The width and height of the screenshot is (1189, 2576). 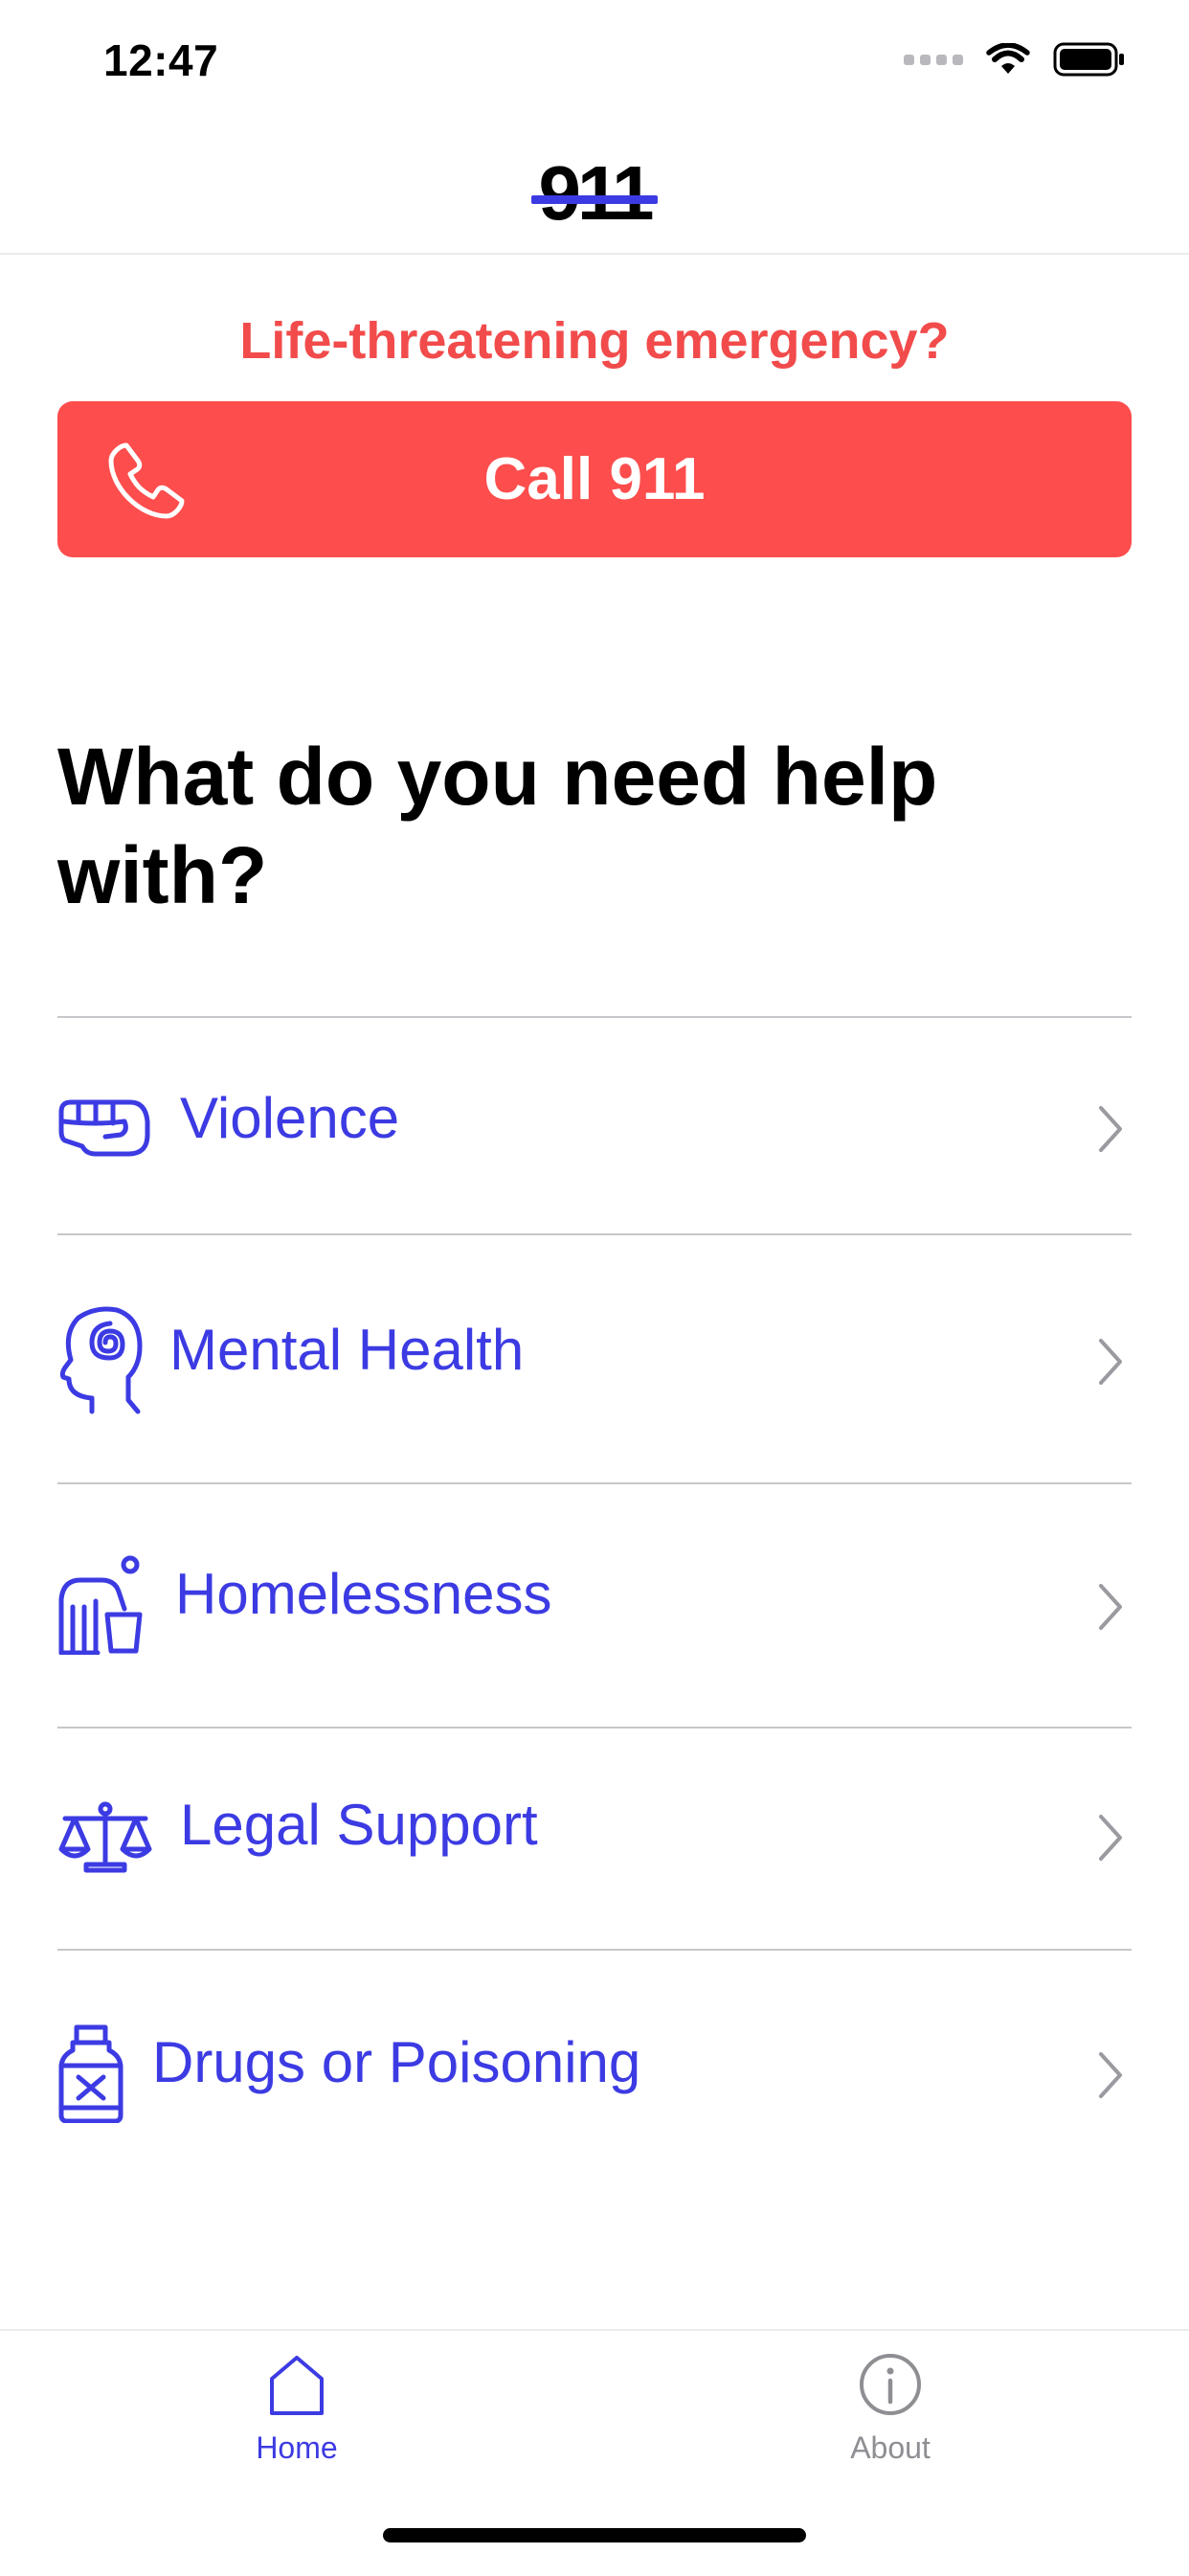 I want to click on home-icon, so click(x=297, y=2385).